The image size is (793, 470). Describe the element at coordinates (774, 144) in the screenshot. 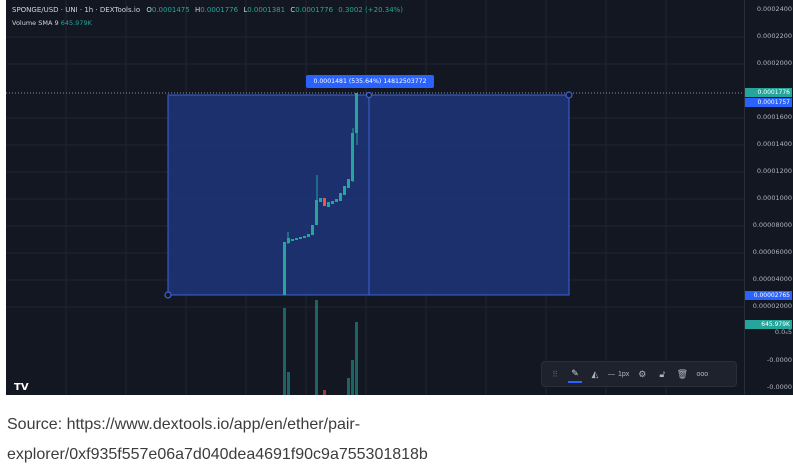

I see `price-tick: 0.0001400` at that location.